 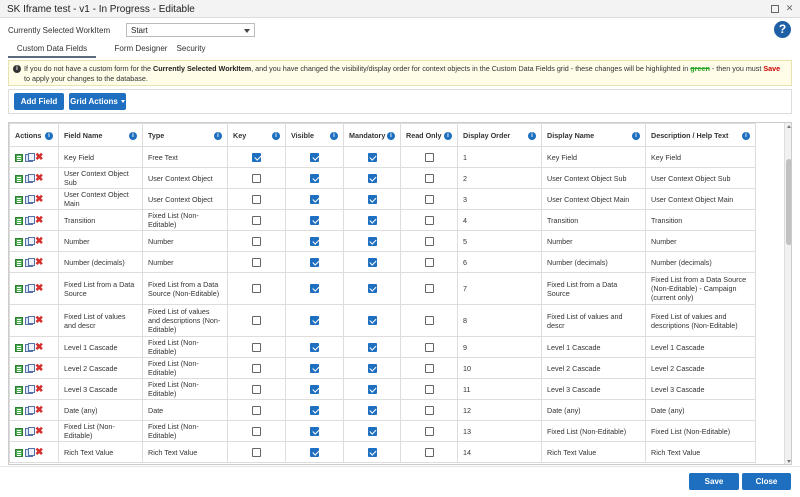 What do you see at coordinates (714, 481) in the screenshot?
I see `save-button: Save` at bounding box center [714, 481].